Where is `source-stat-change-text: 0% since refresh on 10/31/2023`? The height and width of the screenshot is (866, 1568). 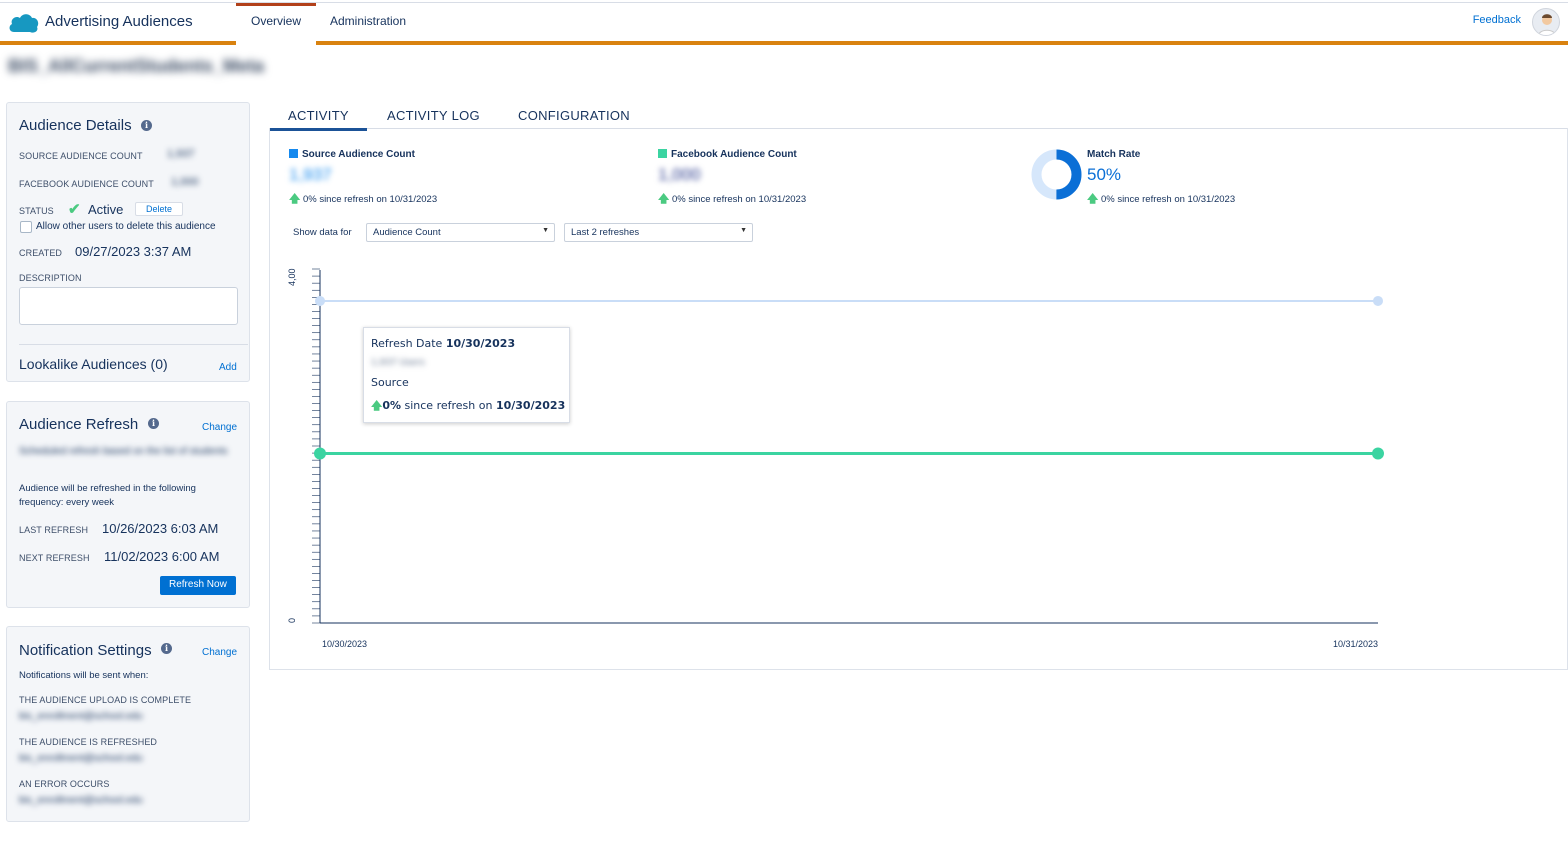 source-stat-change-text: 0% since refresh on 10/31/2023 is located at coordinates (370, 199).